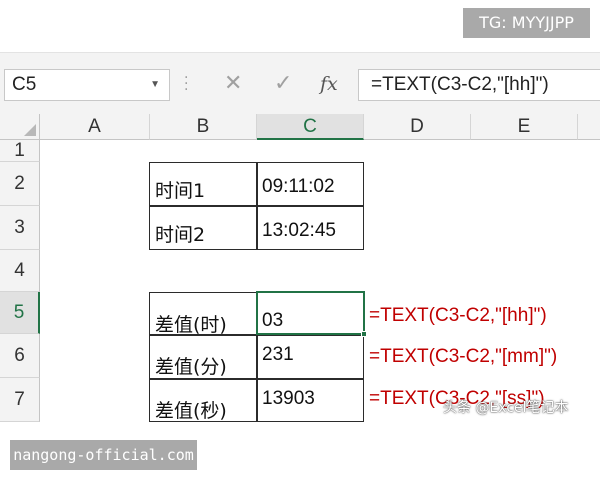  I want to click on row-header-1: 1, so click(20, 151).